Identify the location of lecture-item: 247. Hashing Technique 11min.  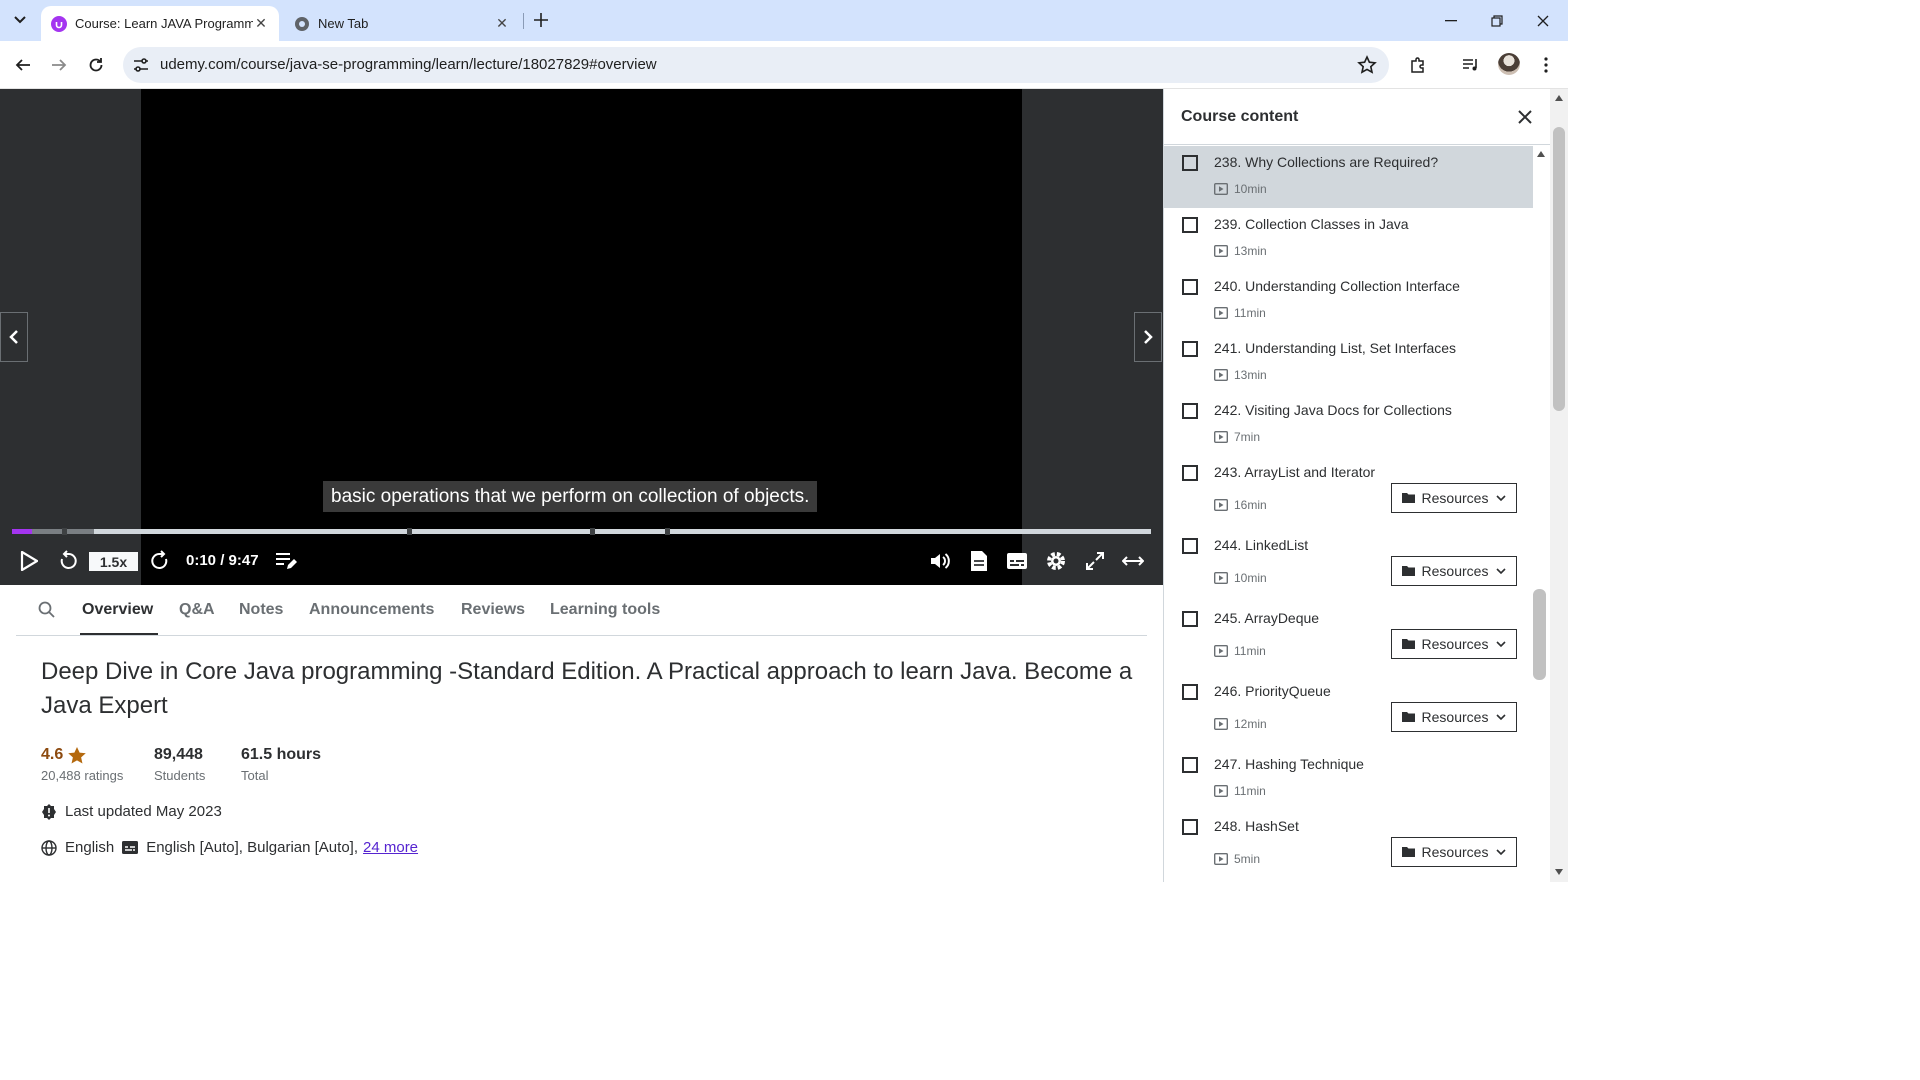
(1348, 779).